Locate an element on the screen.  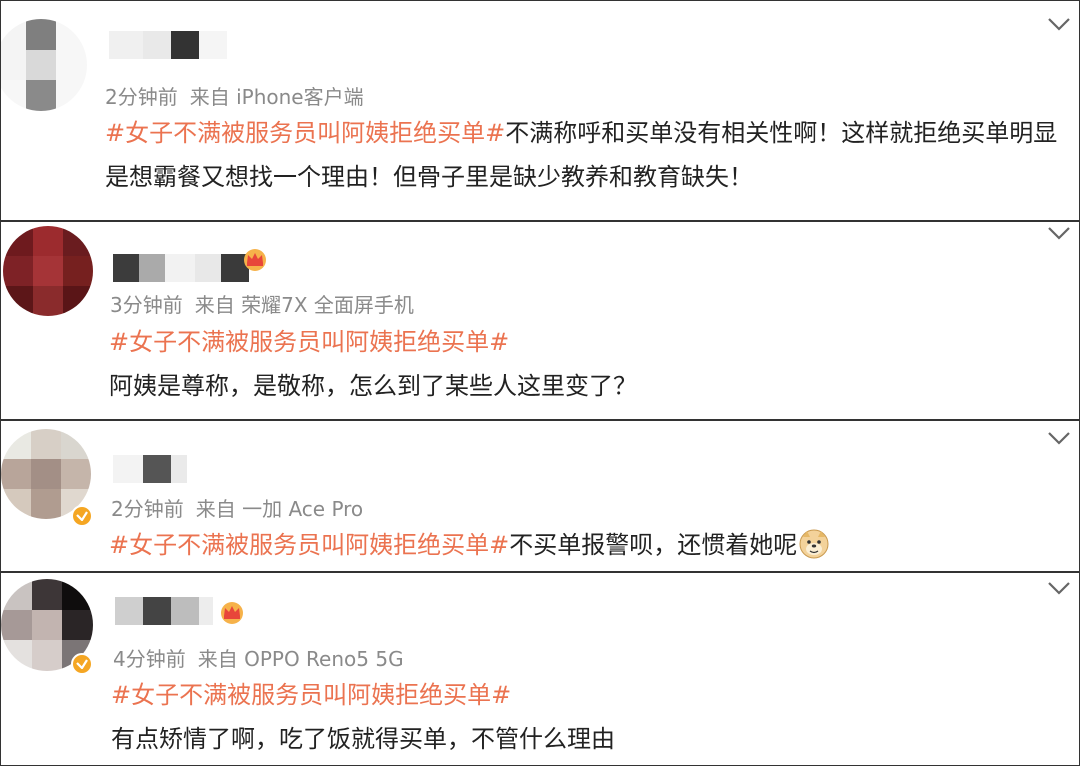
comment-meta: 4分钟前 来自 OPPO Reno5 5G is located at coordinates (258, 657).